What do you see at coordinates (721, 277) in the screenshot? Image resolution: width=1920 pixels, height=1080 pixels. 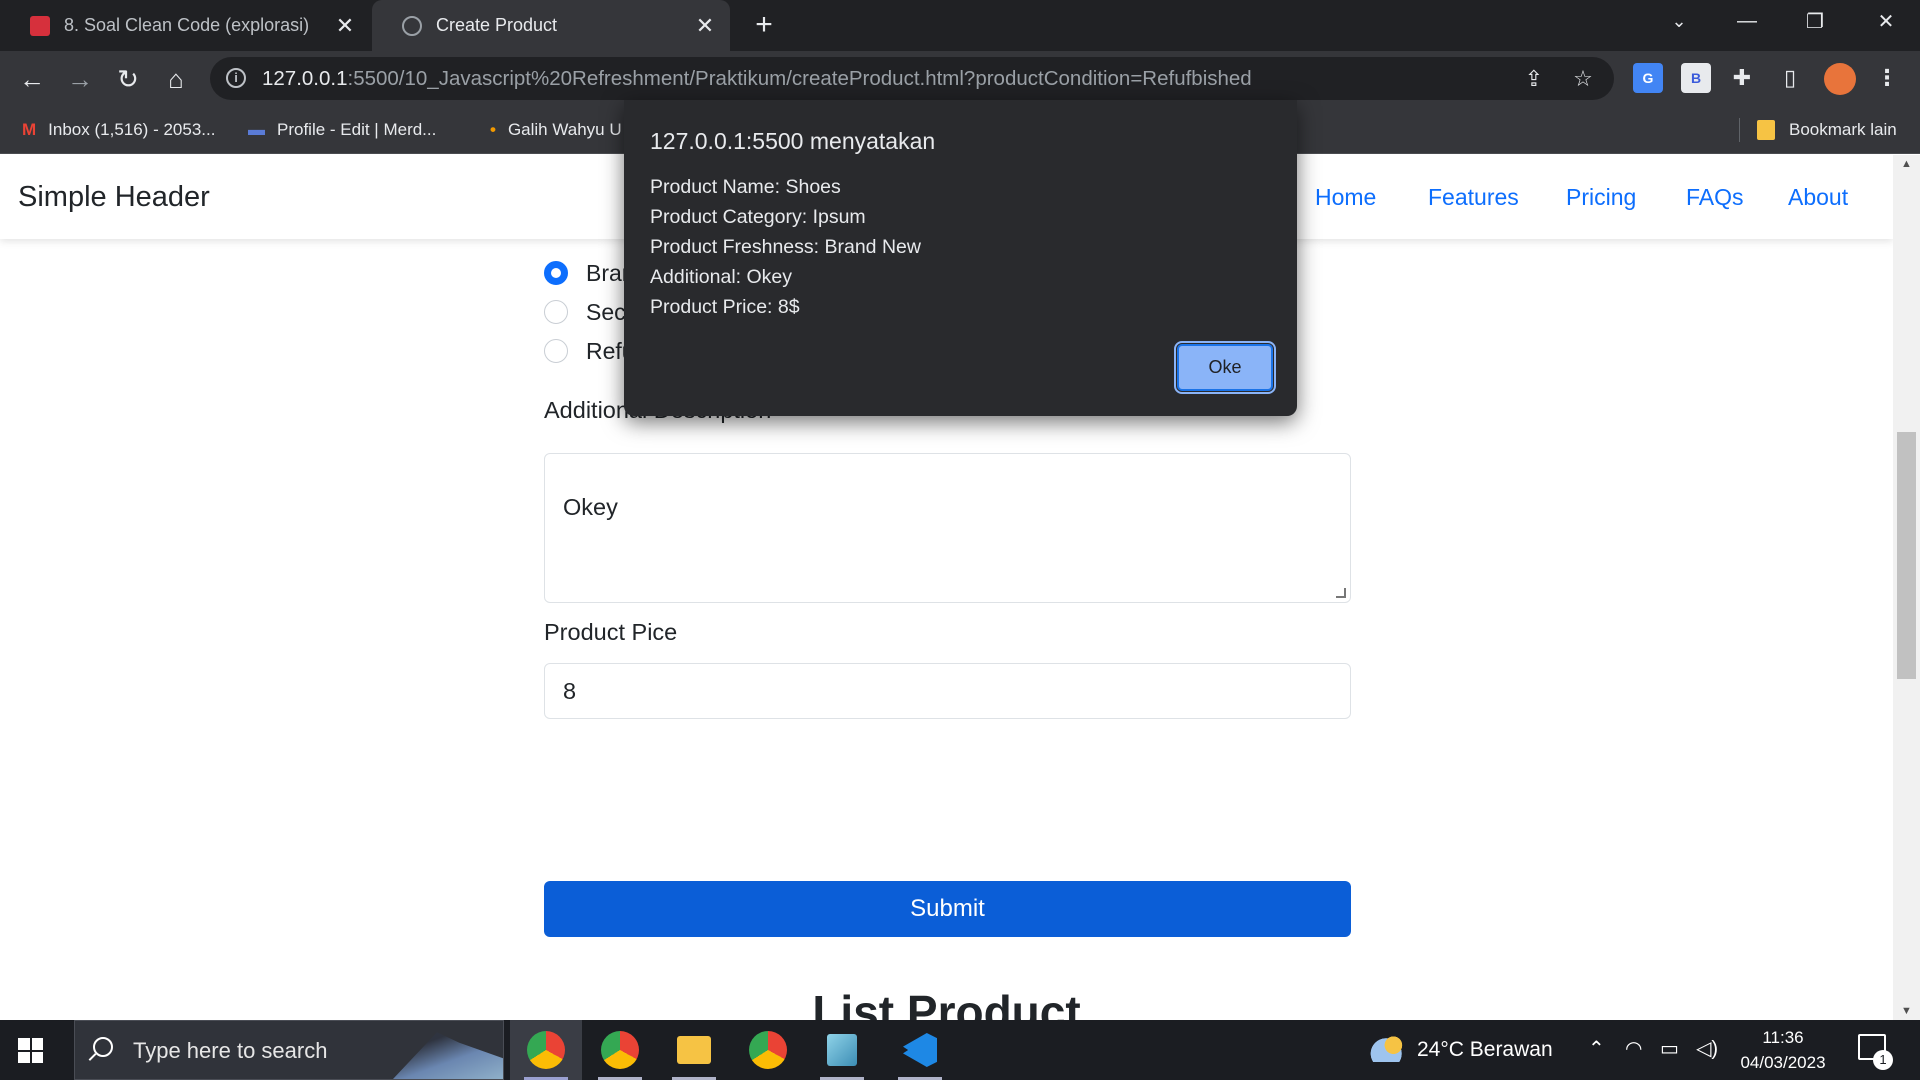 I see `dialog-line-additional: Additional: Okey` at bounding box center [721, 277].